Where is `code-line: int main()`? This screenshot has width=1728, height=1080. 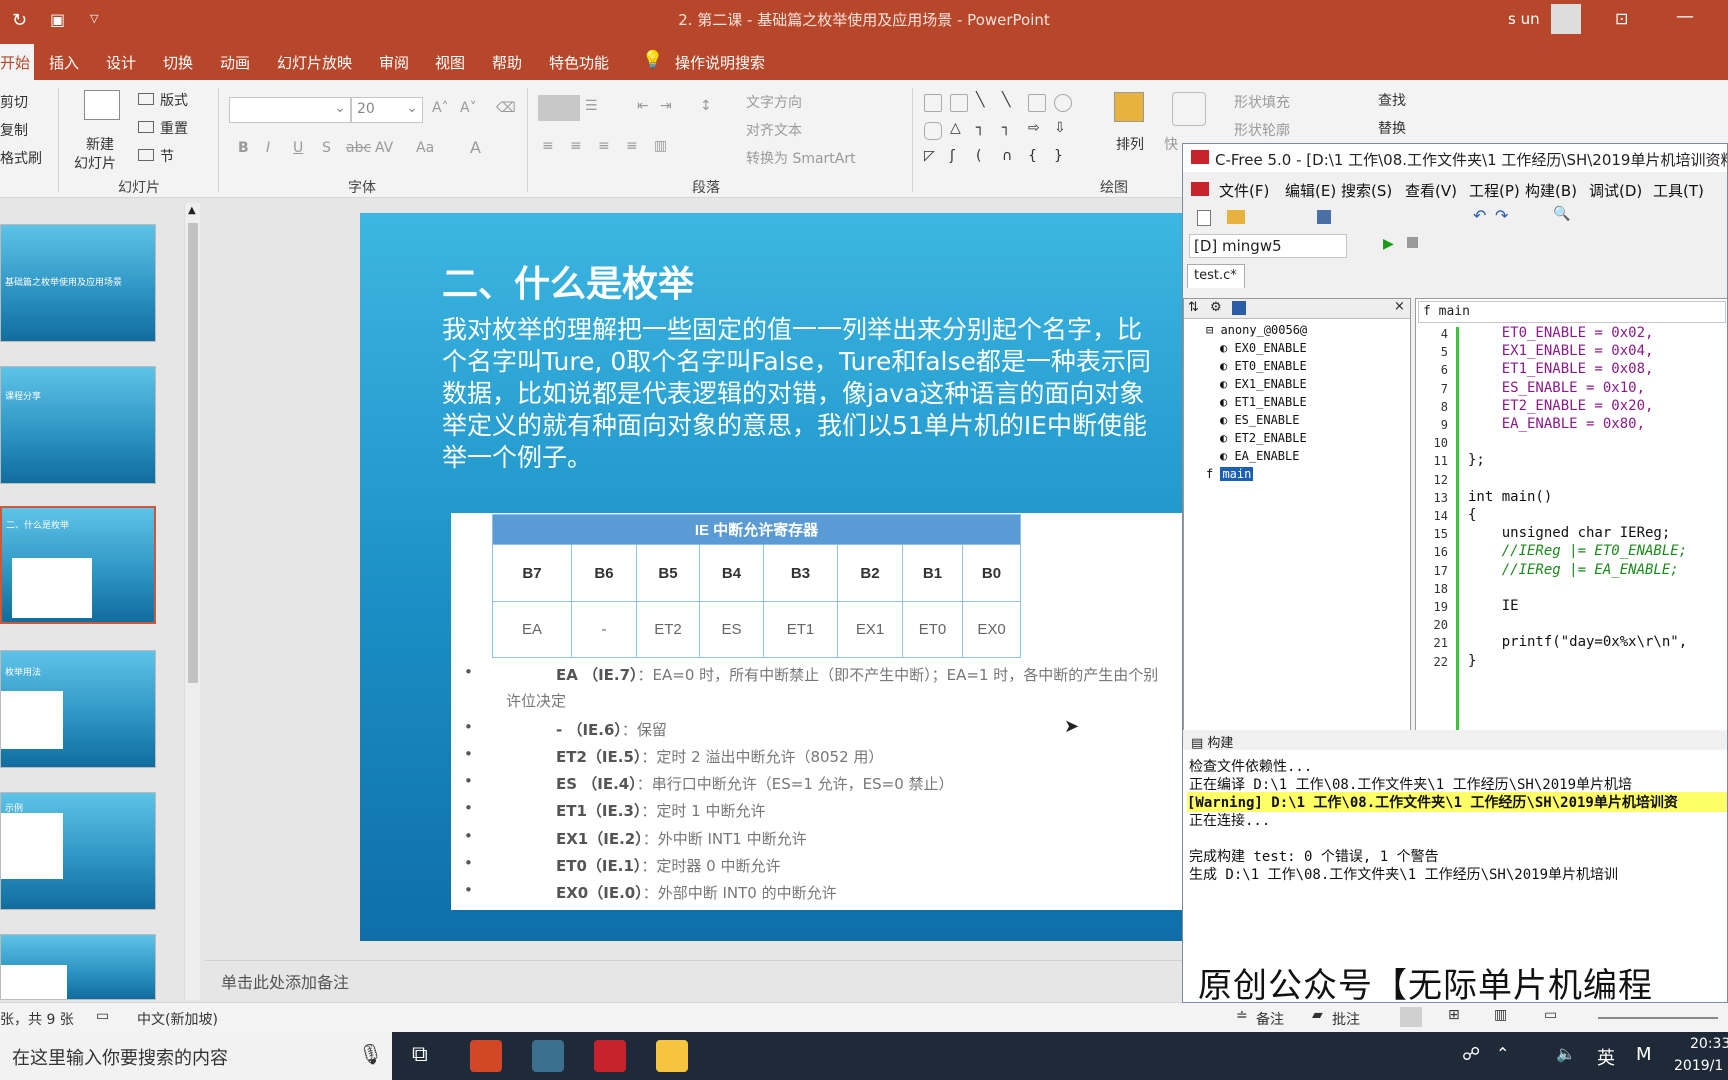
code-line: int main() is located at coordinates (1510, 497).